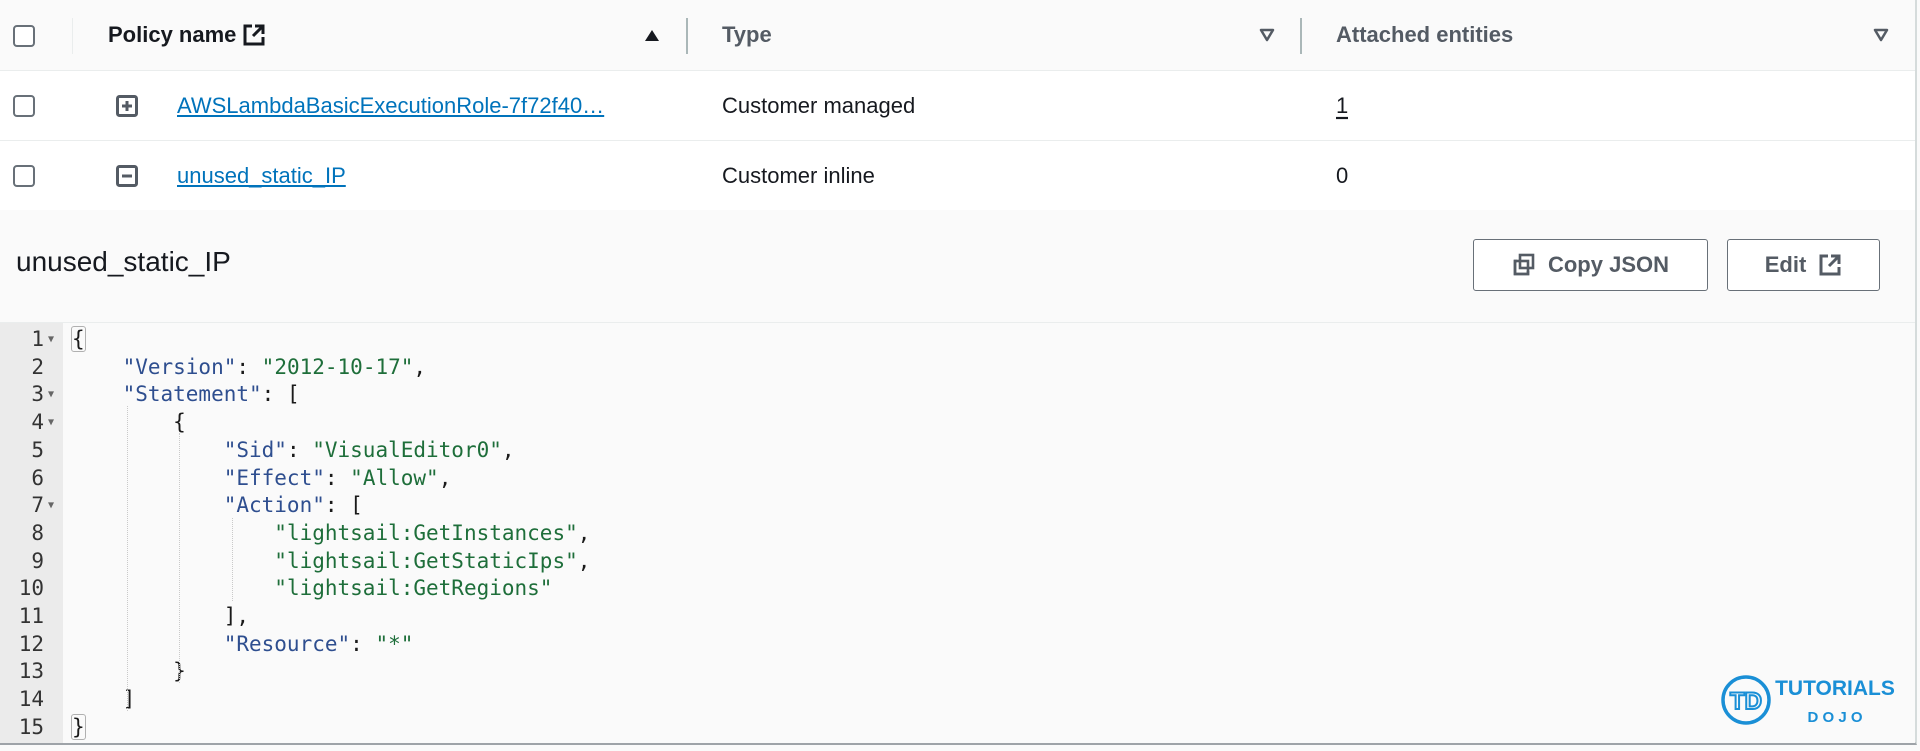 This screenshot has width=1920, height=751. Describe the element at coordinates (394, 477) in the screenshot. I see `json-string: "Allow"` at that location.